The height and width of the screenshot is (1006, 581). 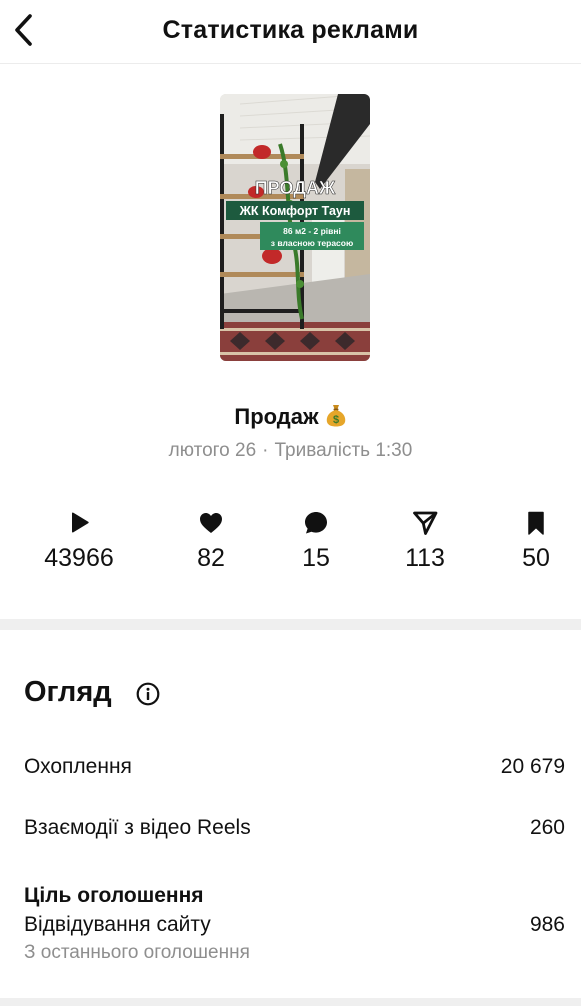 I want to click on top-bar: Статистика реклами, so click(x=290, y=32).